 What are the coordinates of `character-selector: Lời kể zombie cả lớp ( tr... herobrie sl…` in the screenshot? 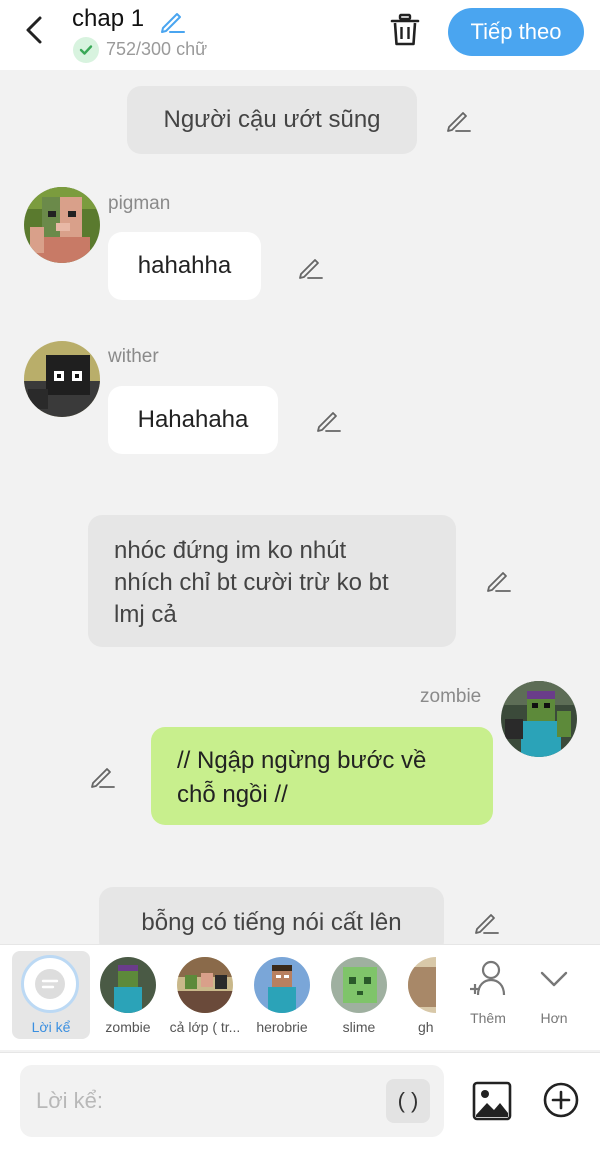 It's located at (300, 997).